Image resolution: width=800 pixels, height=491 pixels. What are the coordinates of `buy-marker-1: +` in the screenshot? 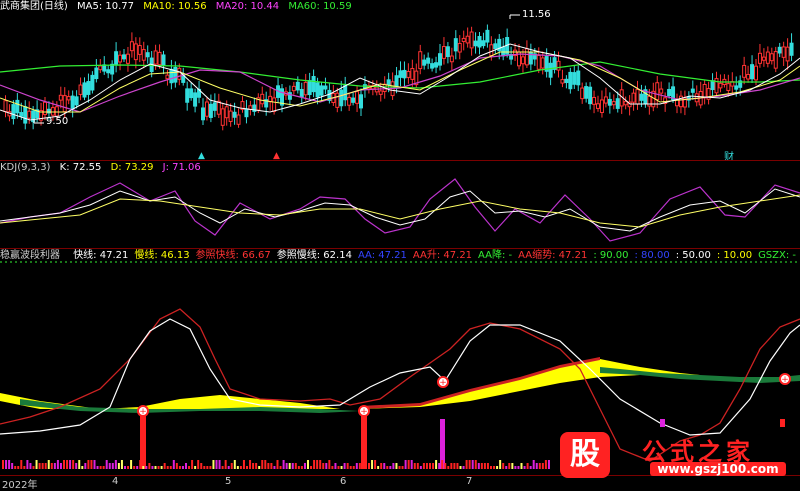 It's located at (143, 411).